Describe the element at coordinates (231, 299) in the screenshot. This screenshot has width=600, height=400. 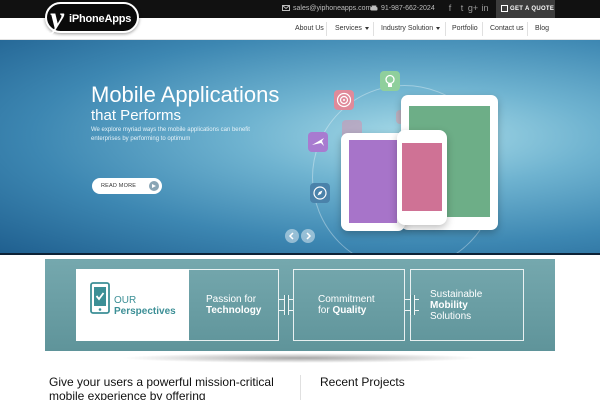
I see `card-line1: Passion for` at that location.